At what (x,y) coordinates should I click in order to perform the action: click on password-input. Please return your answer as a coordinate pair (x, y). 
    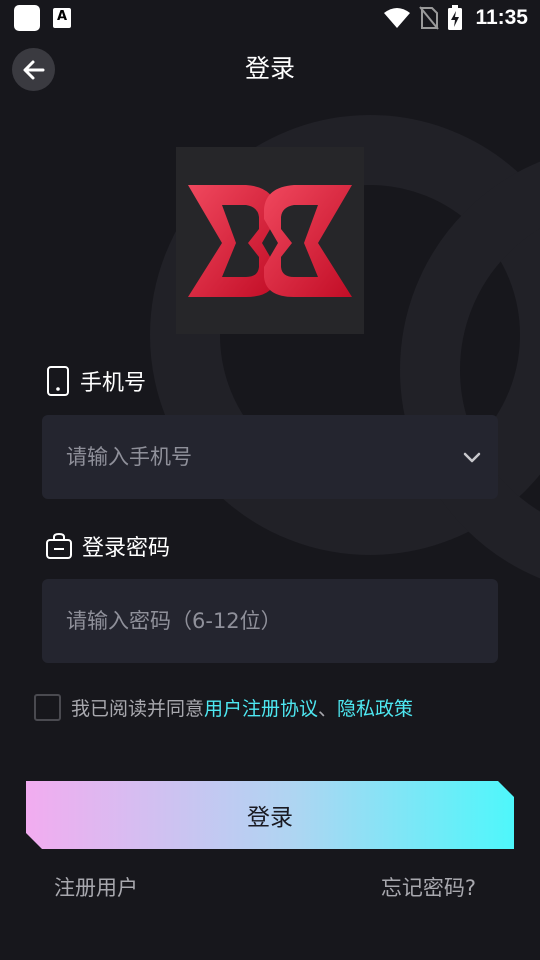
    Looking at the image, I should click on (256, 621).